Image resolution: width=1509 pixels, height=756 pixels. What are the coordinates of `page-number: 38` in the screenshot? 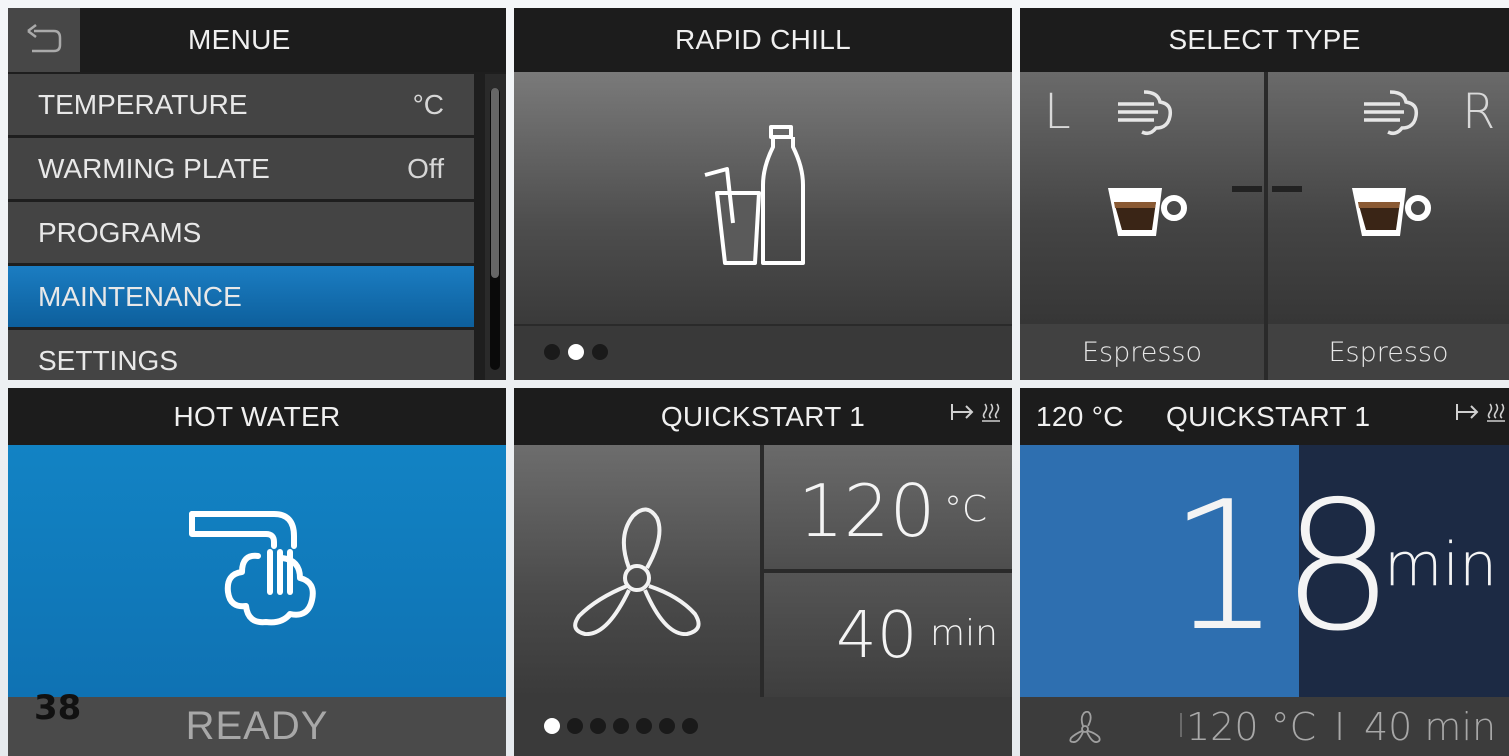 It's located at (58, 708).